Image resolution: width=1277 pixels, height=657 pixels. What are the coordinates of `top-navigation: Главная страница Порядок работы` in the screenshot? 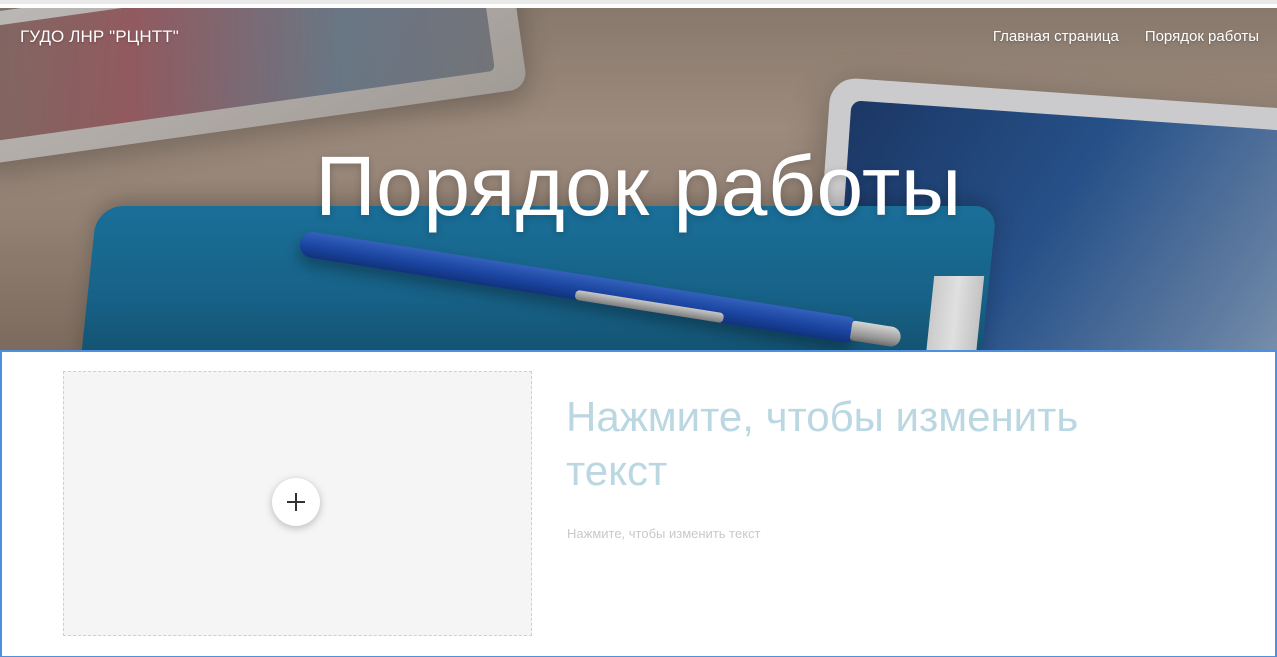 It's located at (1126, 36).